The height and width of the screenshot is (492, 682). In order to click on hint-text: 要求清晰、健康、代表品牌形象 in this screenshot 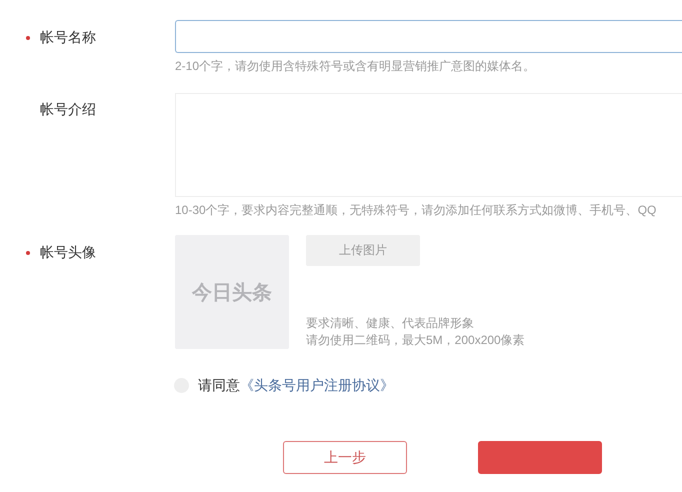, I will do `click(390, 323)`.